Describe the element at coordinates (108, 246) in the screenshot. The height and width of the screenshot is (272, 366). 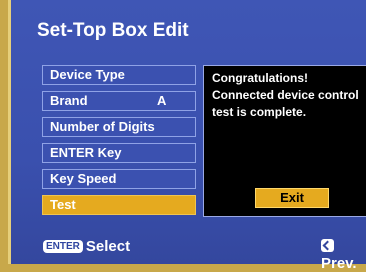
I see `select-label: Select` at that location.